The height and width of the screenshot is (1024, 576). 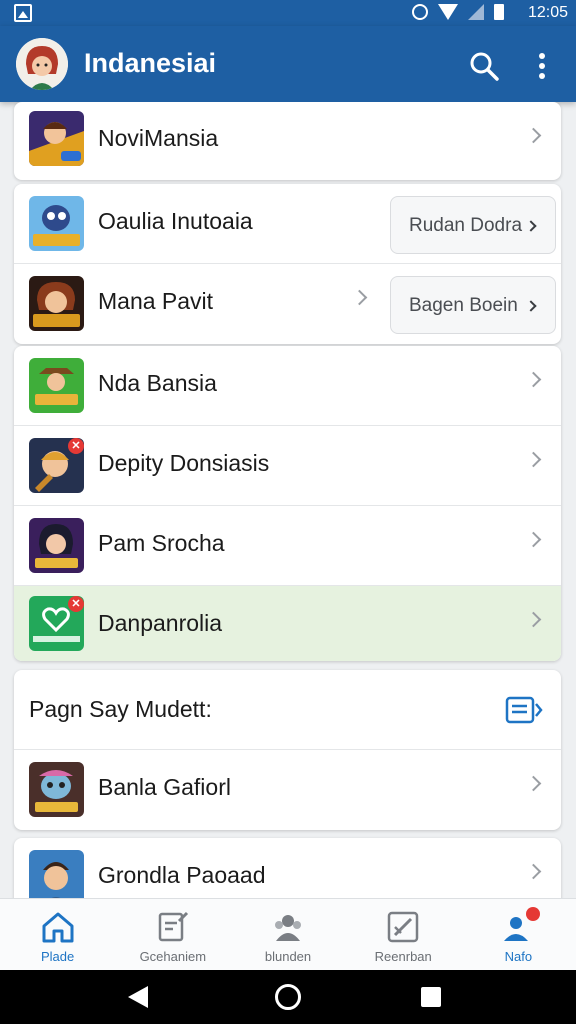 I want to click on action-pill-button: Rudan Dodra, so click(x=473, y=225).